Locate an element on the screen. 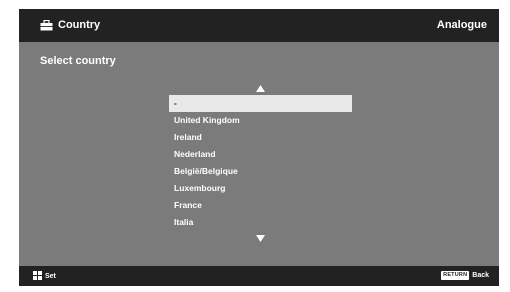  menu-title-text: Country is located at coordinates (79, 25).